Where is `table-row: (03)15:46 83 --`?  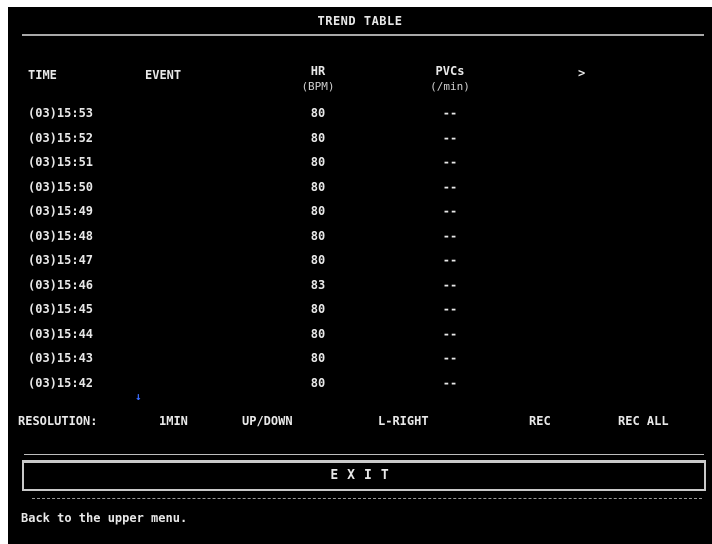
table-row: (03)15:46 83 -- is located at coordinates (360, 285).